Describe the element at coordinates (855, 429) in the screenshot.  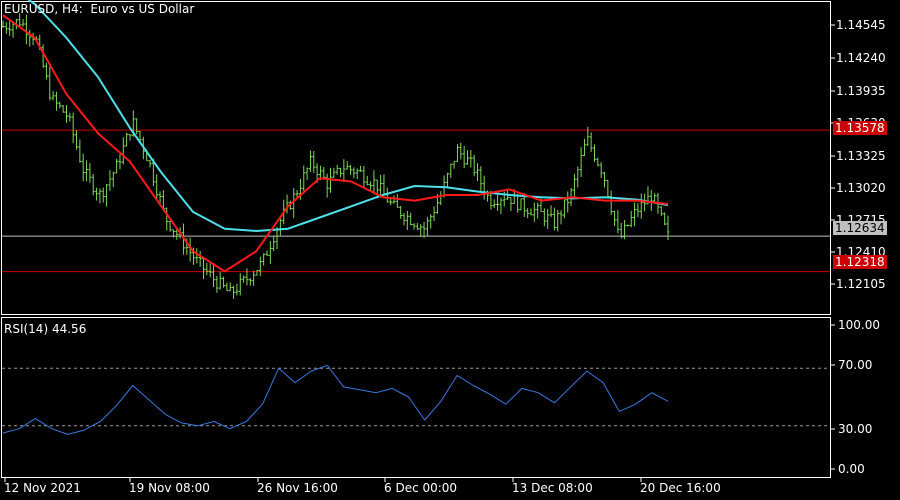
I see `rsi-tick: 30.00` at that location.